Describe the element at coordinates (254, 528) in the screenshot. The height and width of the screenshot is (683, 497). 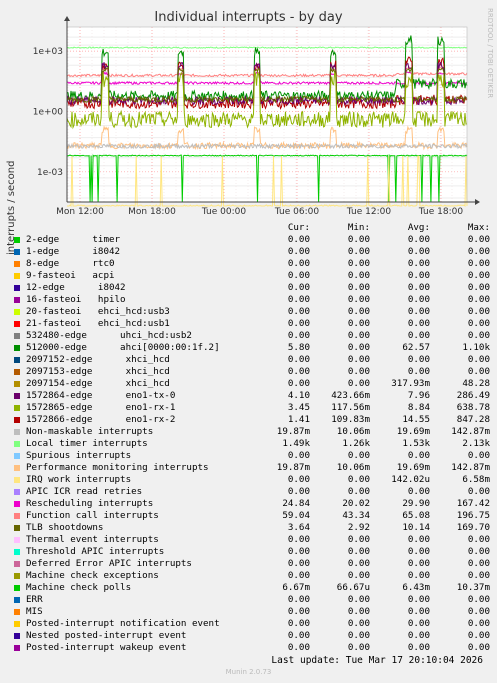
I see `legend-row: TLB shootdowns 3.64 2.92 10.14 169.70` at that location.